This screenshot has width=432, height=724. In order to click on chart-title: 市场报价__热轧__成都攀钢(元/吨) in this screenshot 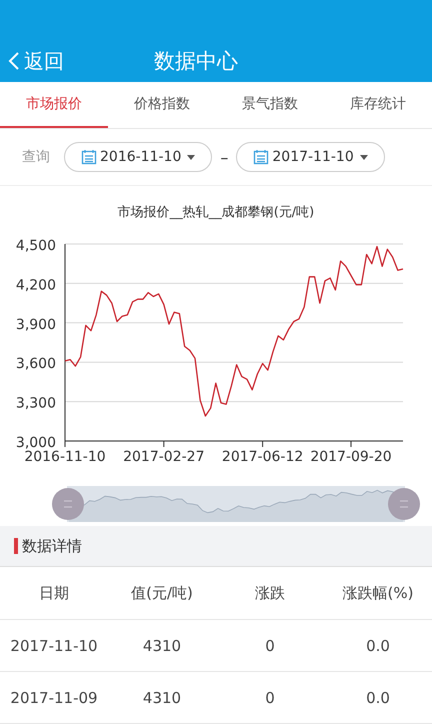, I will do `click(216, 212)`.